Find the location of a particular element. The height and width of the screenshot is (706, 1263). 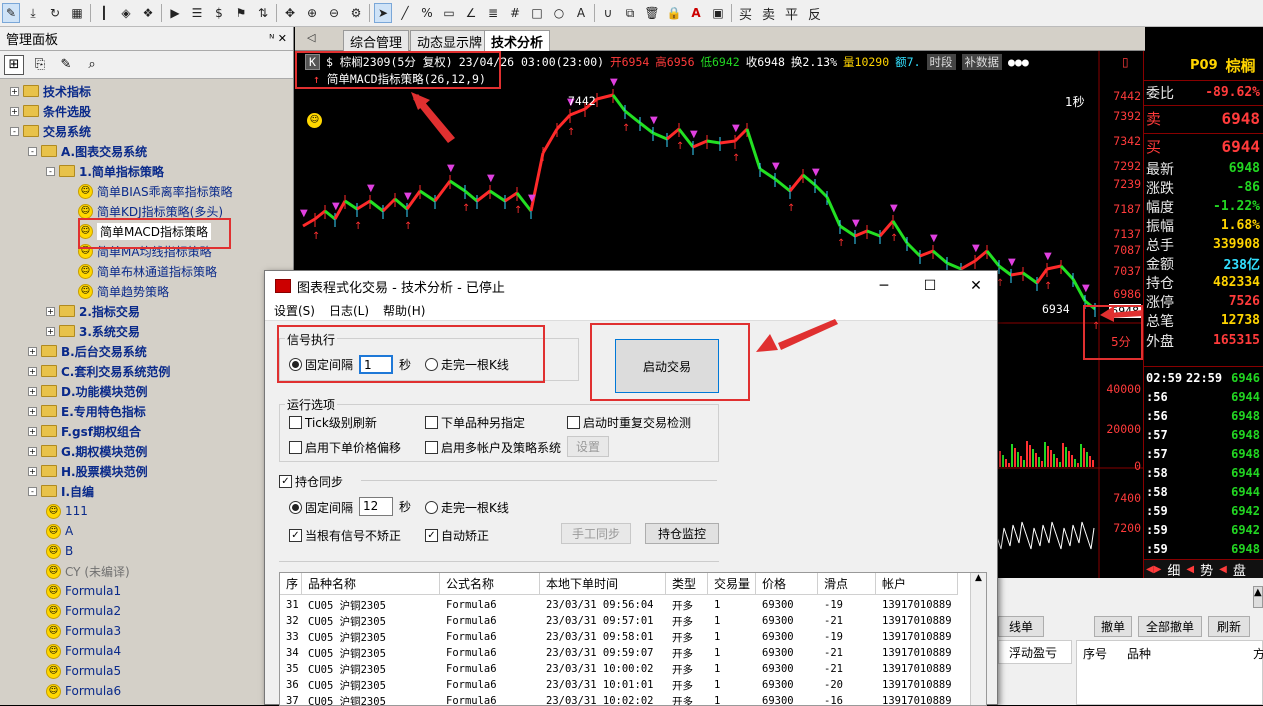

tab-trend: 势 is located at coordinates (1206, 569).